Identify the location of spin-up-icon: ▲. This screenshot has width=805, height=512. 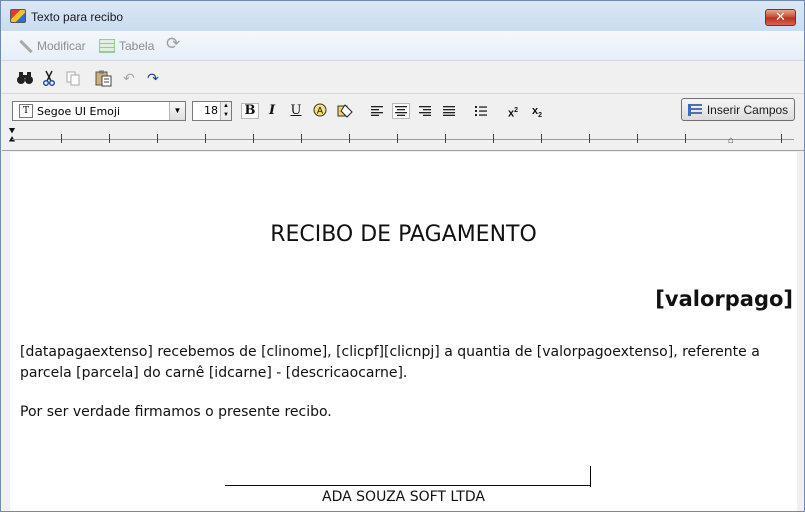
(226, 106).